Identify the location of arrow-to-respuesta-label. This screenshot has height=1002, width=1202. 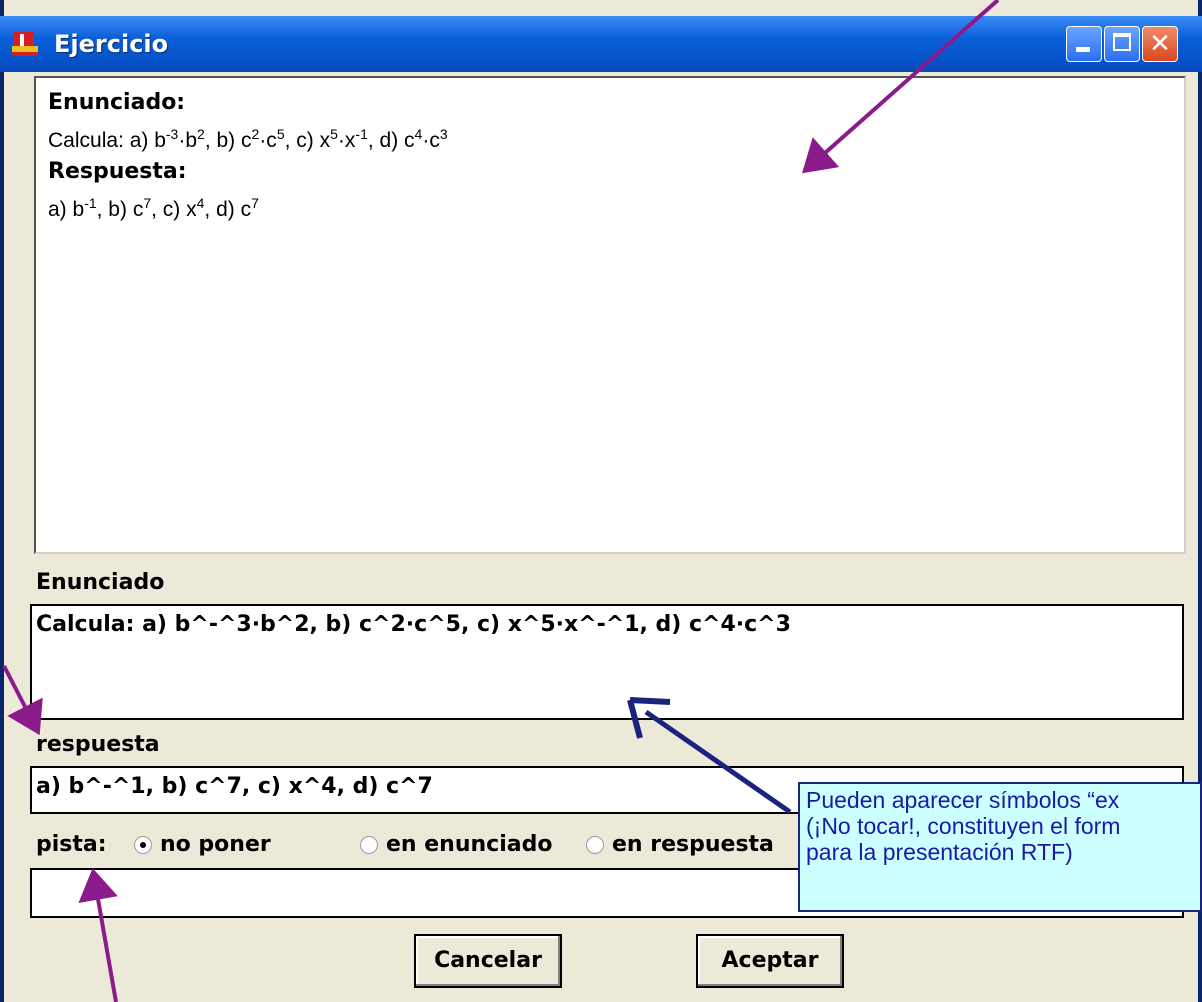
(22, 700).